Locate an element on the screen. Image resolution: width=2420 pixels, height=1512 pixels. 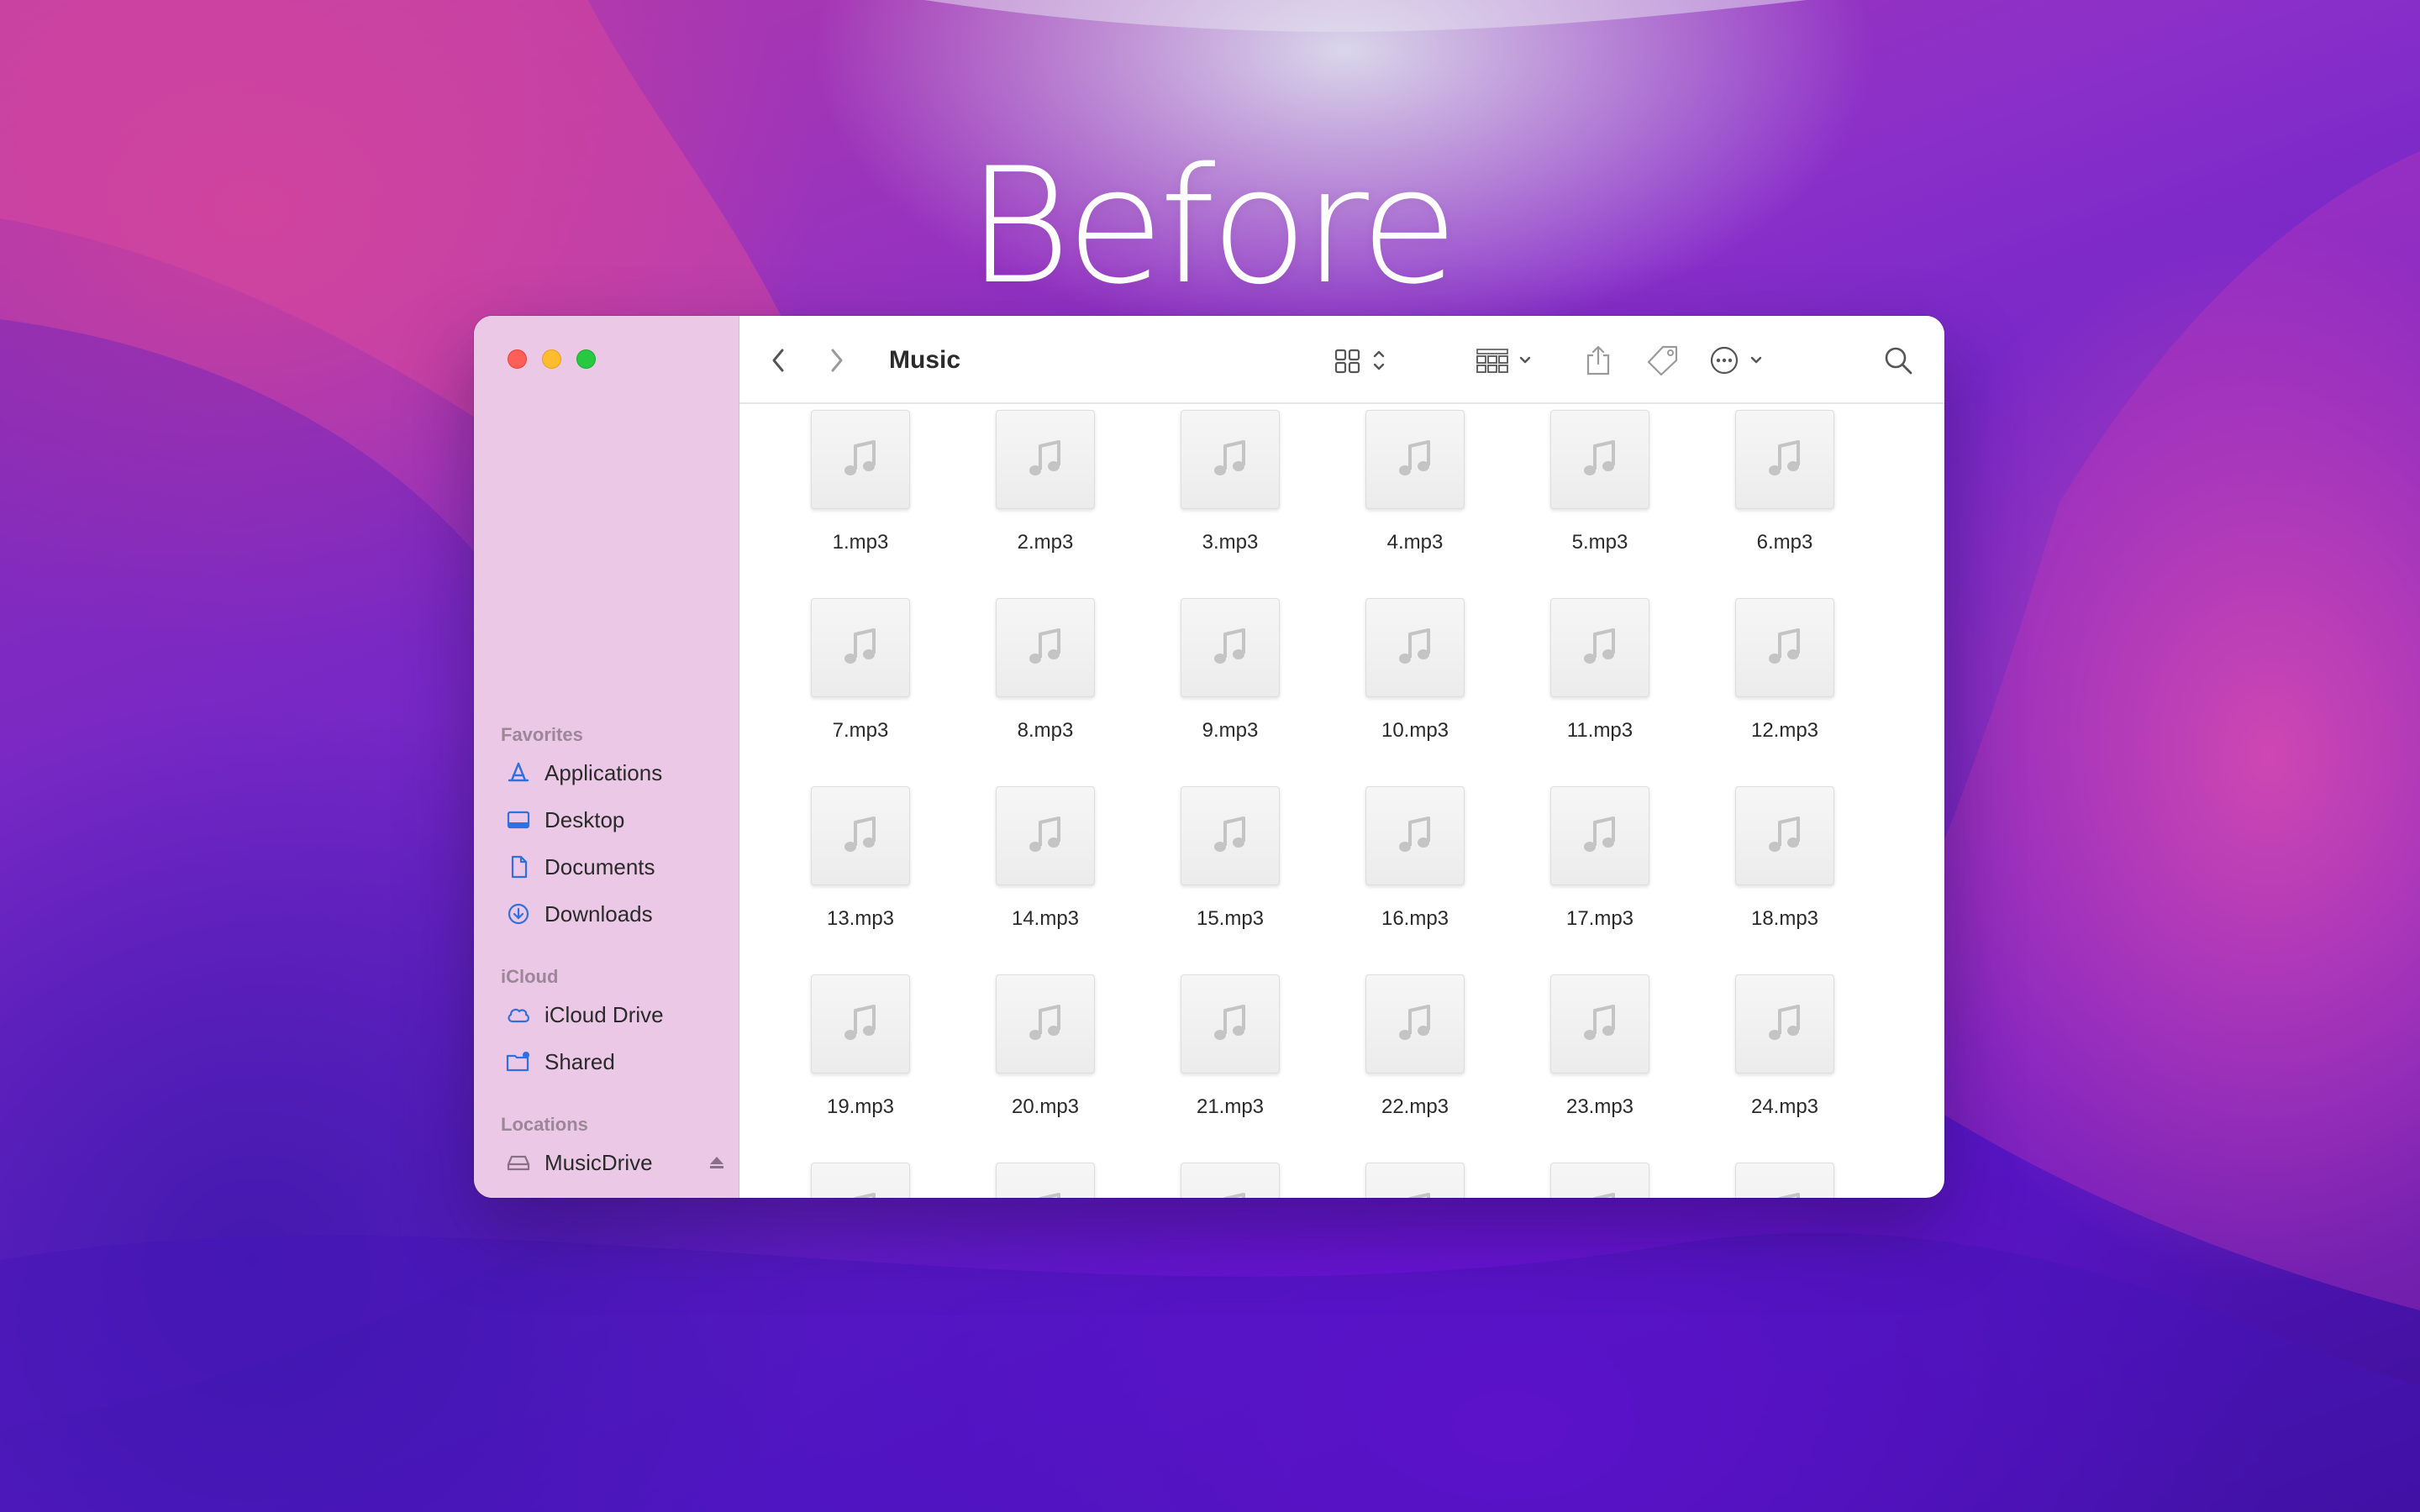
file-name: 14.mp3 is located at coordinates (1045, 918).